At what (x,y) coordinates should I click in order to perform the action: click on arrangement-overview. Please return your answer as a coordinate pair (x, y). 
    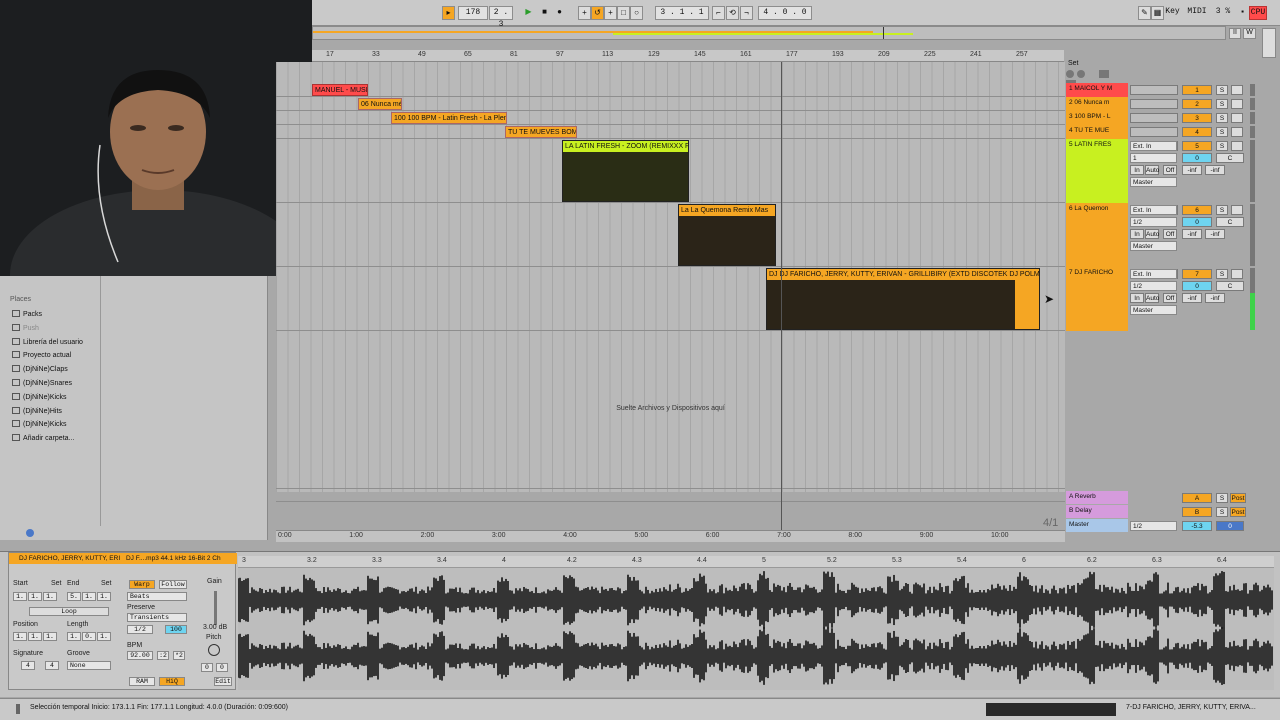
    Looking at the image, I should click on (769, 33).